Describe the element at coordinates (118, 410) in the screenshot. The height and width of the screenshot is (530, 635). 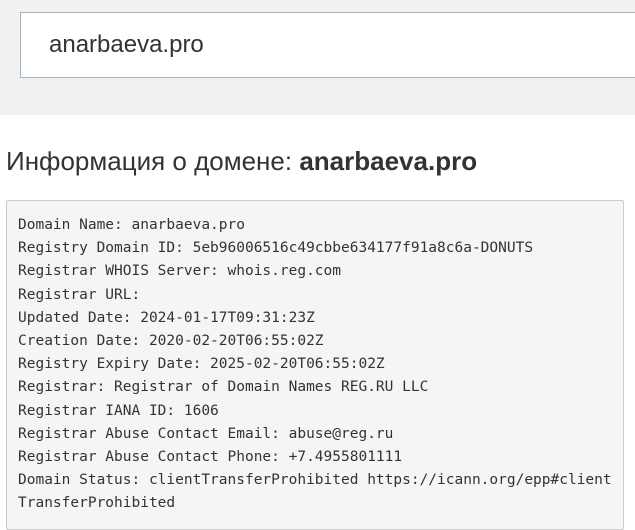
I see `whois-line-registrar-iana-id: Registrar IANA ID: 1606` at that location.